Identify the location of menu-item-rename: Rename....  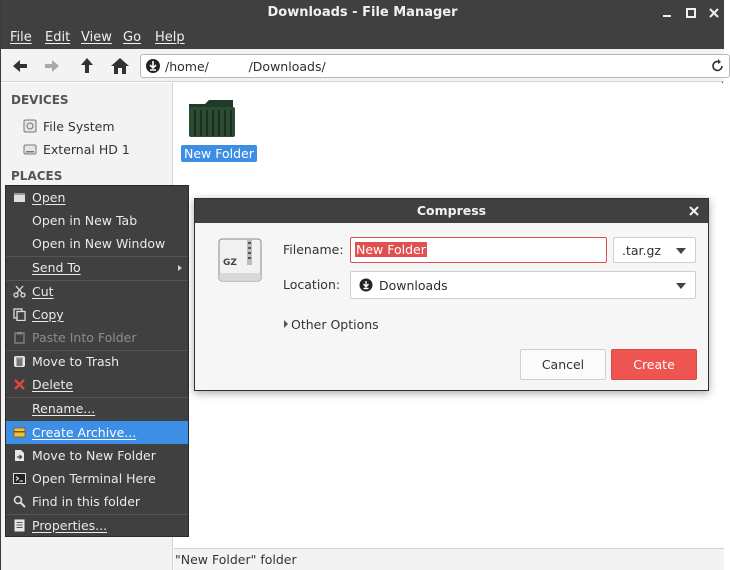
(97, 408).